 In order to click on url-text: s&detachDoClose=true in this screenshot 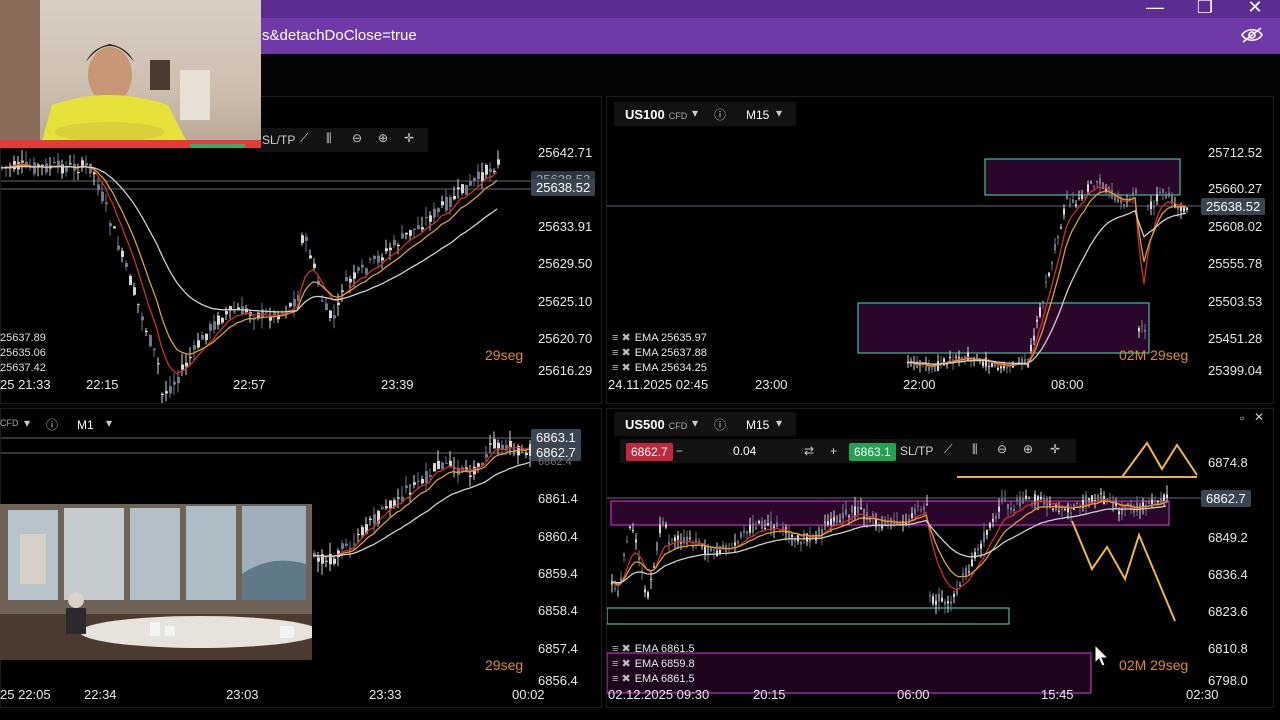, I will do `click(339, 35)`.